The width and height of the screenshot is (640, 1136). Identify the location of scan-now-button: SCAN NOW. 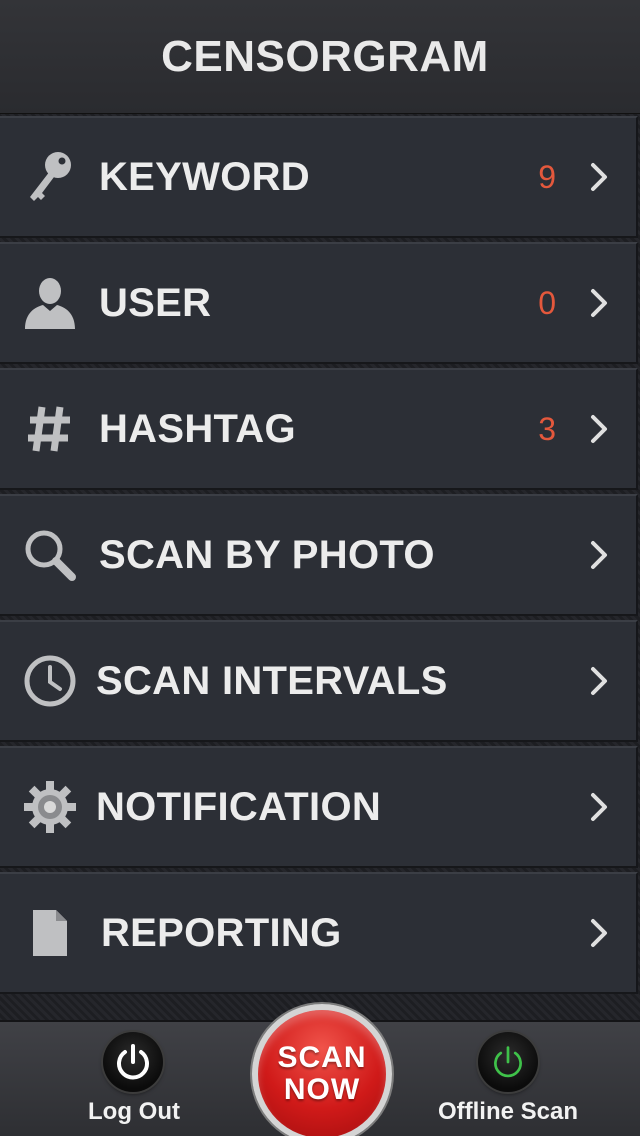
(322, 1070).